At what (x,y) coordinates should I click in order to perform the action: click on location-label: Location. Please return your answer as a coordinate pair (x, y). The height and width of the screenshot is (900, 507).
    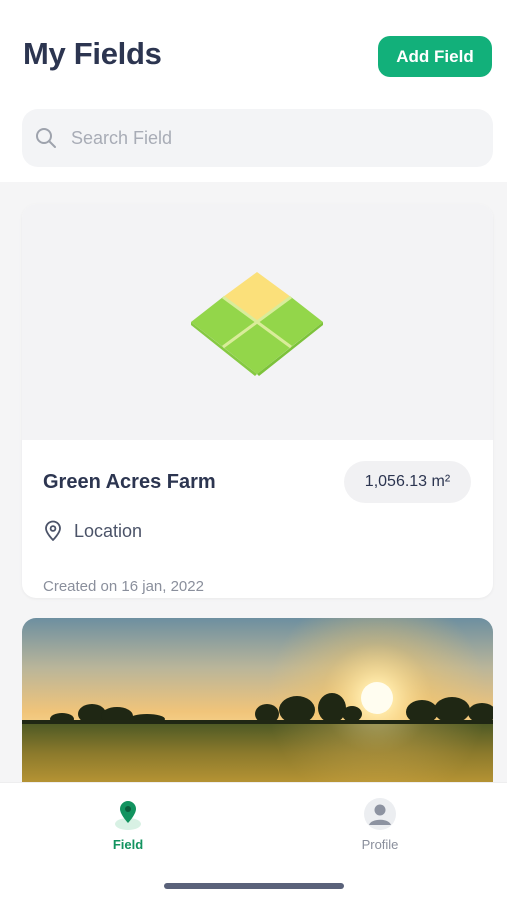
    Looking at the image, I should click on (108, 530).